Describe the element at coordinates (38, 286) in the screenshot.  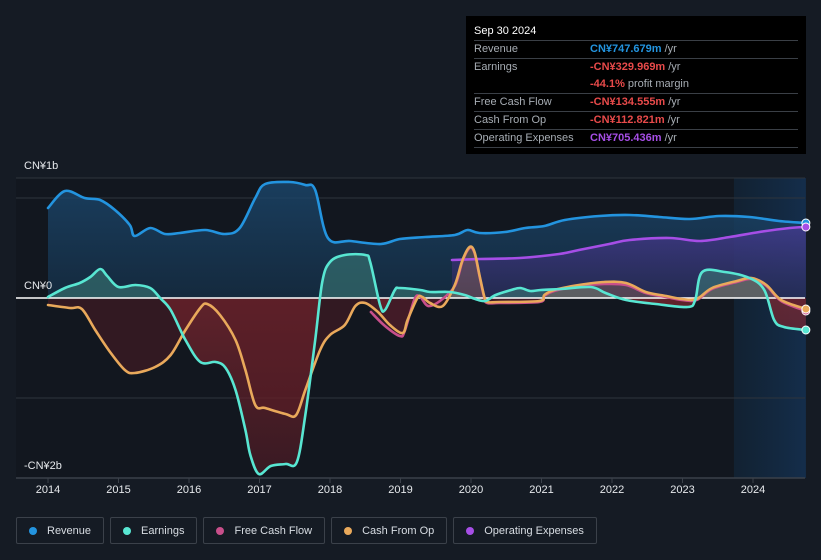
I see `y-label-zero: CN¥0` at that location.